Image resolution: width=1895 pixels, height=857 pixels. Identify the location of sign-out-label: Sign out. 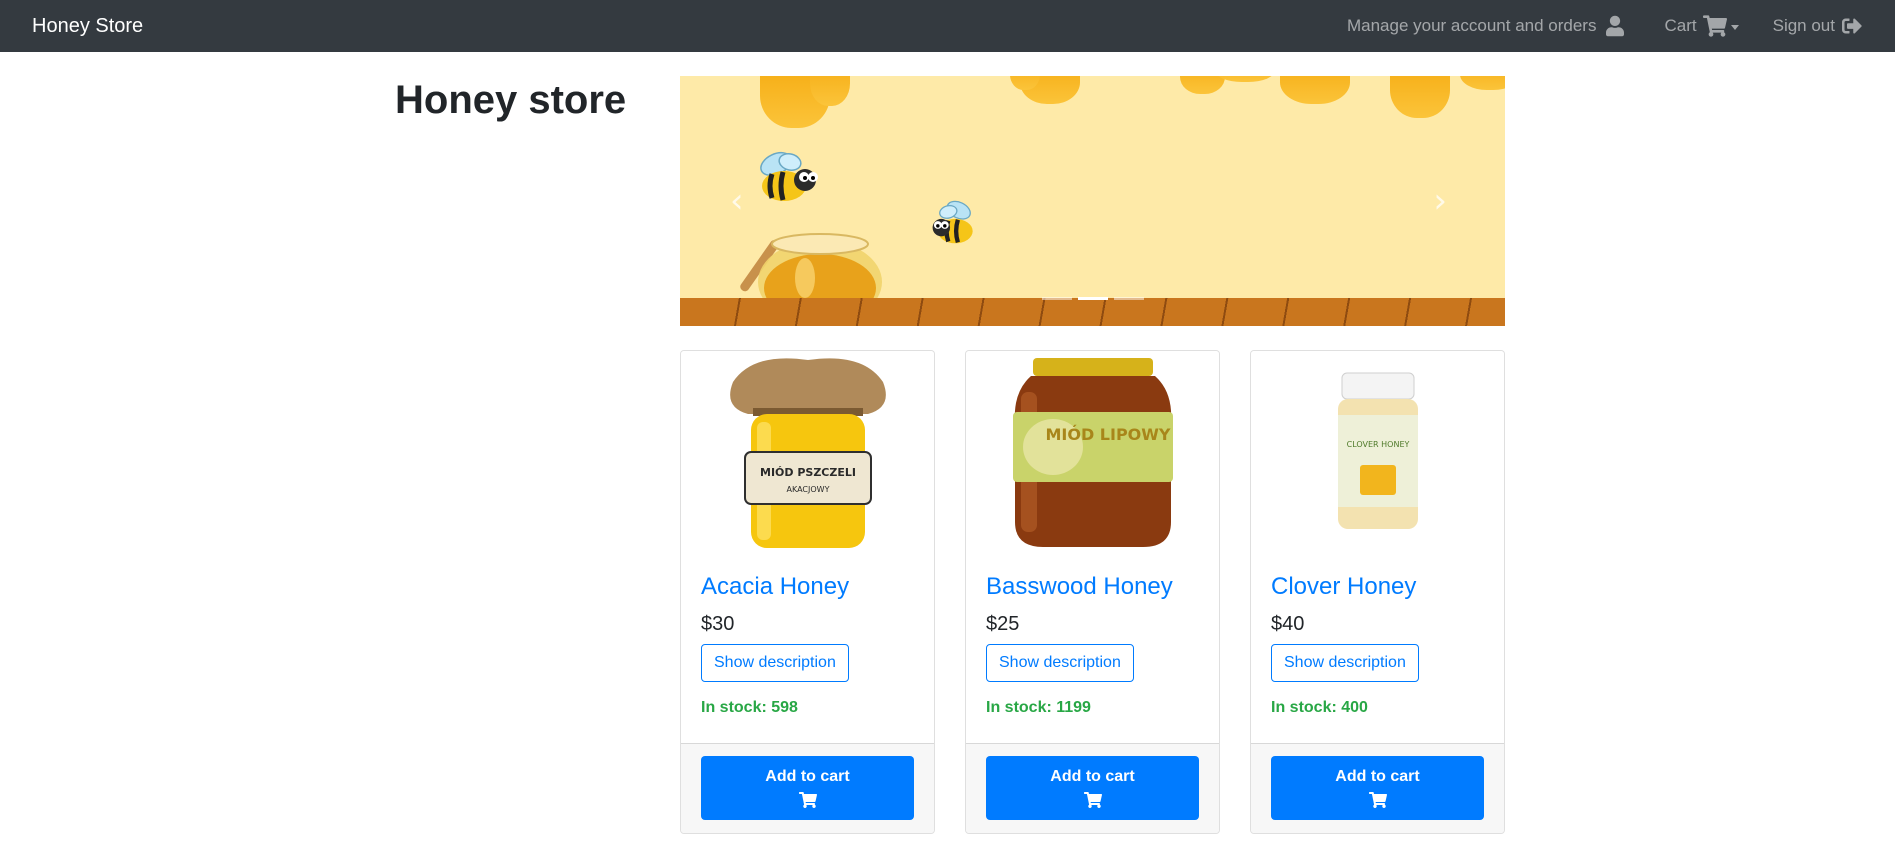
(1803, 25).